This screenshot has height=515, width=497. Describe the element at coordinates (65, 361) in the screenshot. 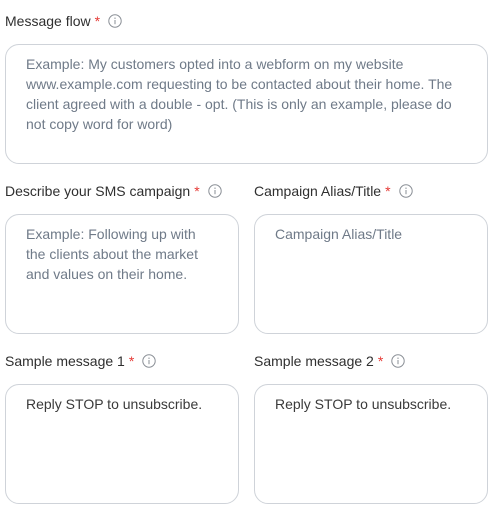

I see `sample-message-1-label: Sample message 1` at that location.